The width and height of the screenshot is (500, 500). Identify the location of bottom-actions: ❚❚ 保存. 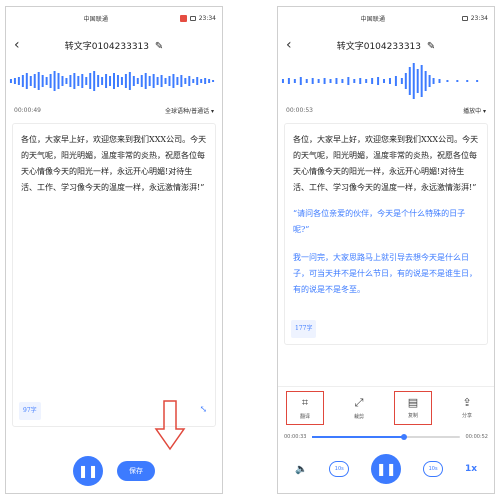
(114, 471).